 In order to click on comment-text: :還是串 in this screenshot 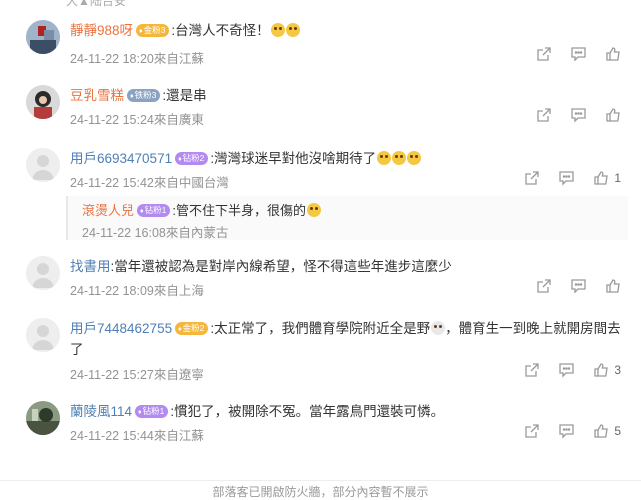, I will do `click(184, 95)`.